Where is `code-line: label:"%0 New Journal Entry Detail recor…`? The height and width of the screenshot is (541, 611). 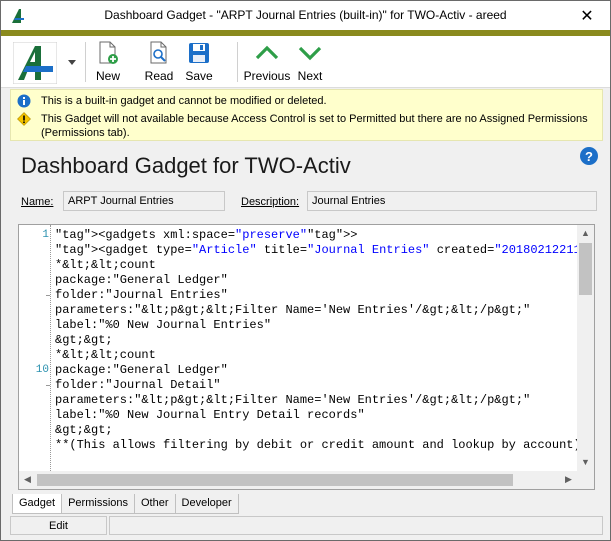 code-line: label:"%0 New Journal Entry Detail recor… is located at coordinates (210, 415).